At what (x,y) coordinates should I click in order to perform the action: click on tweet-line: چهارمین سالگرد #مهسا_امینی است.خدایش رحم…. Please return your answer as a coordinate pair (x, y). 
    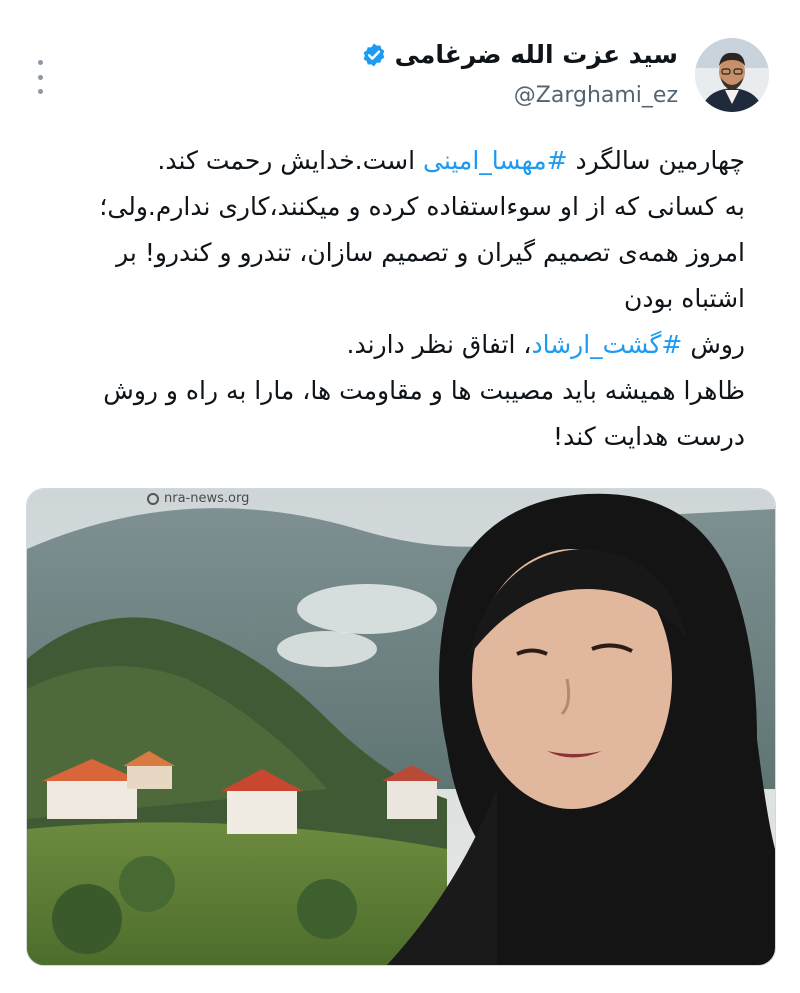
    Looking at the image, I should click on (385, 161).